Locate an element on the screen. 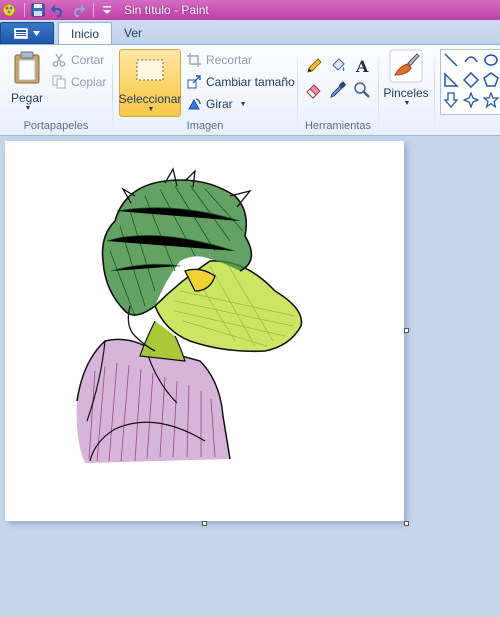  paint-app-icon is located at coordinates (9, 10).